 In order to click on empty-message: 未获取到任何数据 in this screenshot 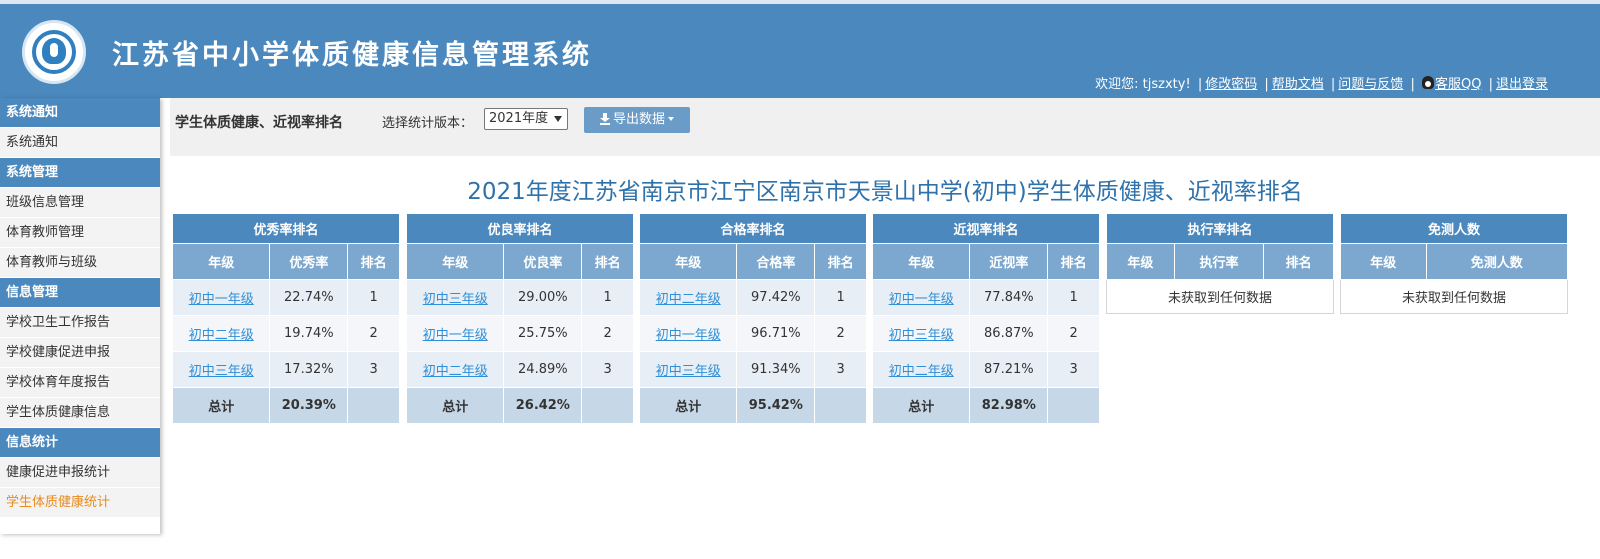, I will do `click(1454, 296)`.